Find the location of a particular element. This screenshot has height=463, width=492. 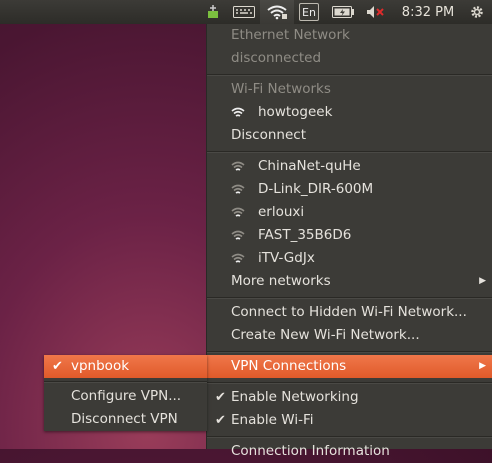

volume-muted-icon is located at coordinates (376, 12).